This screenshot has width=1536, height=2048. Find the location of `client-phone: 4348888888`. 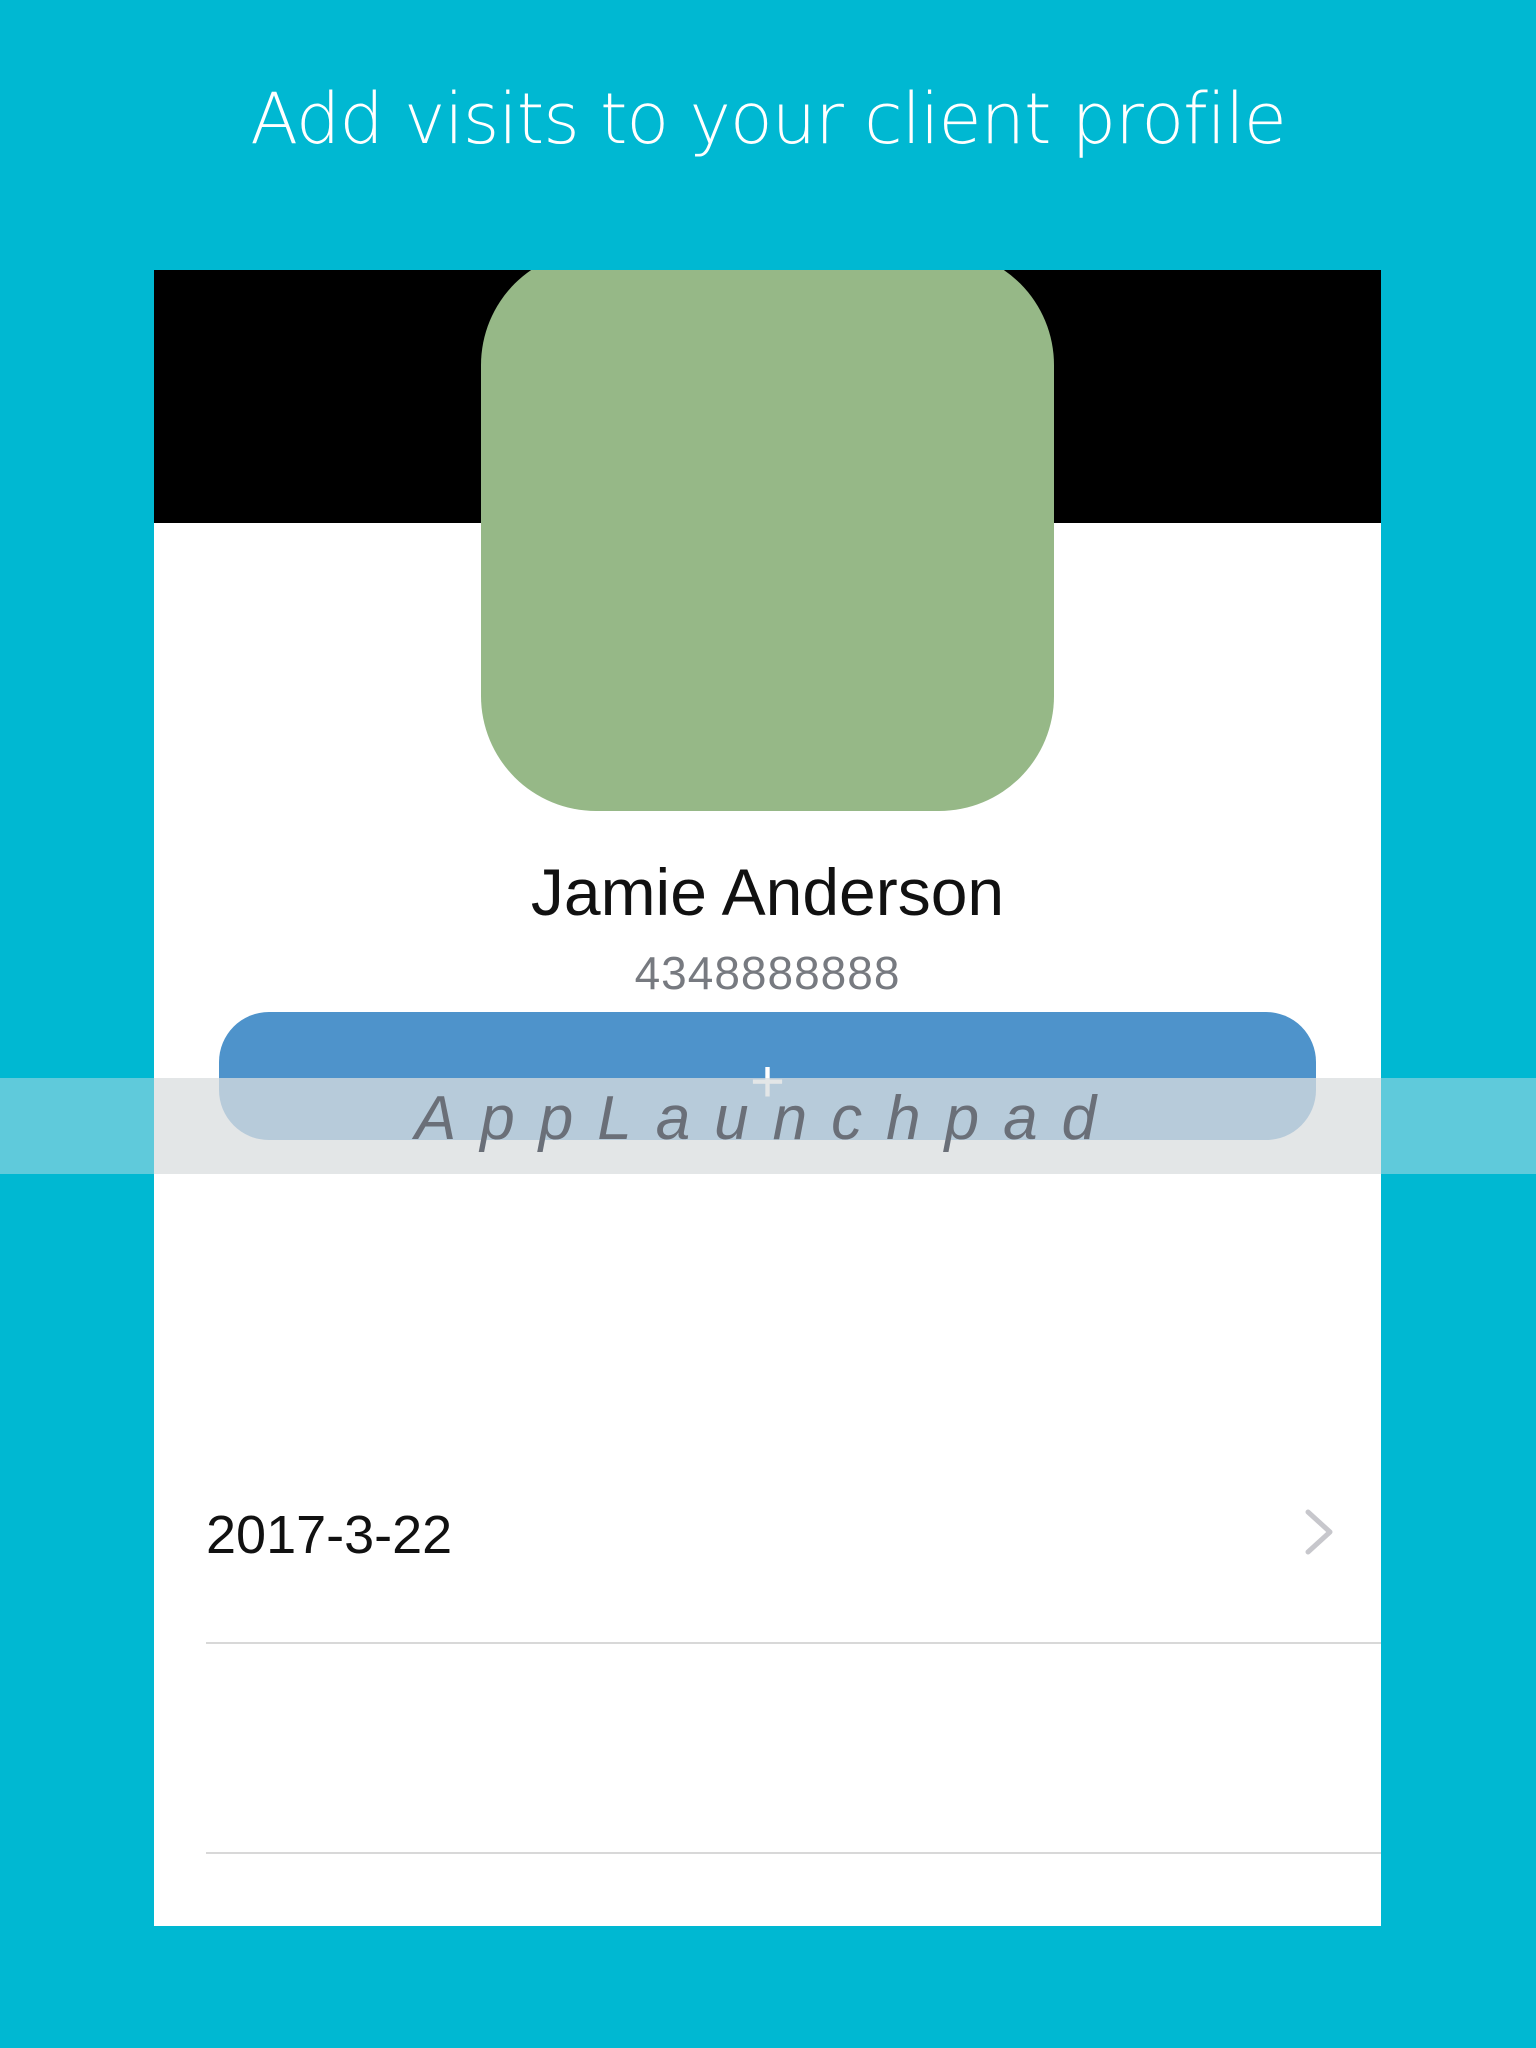

client-phone: 4348888888 is located at coordinates (767, 973).